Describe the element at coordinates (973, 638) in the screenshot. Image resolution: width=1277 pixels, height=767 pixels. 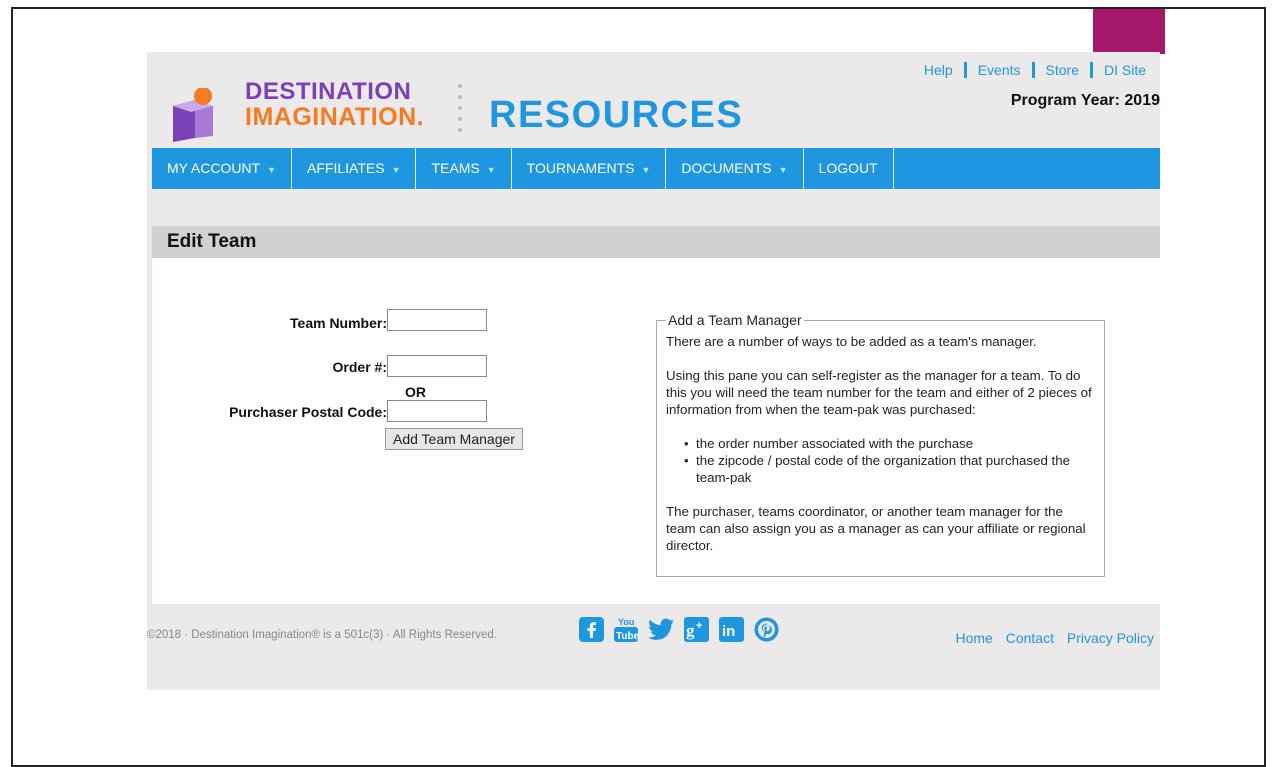
I see `footer-link-home: Home` at that location.